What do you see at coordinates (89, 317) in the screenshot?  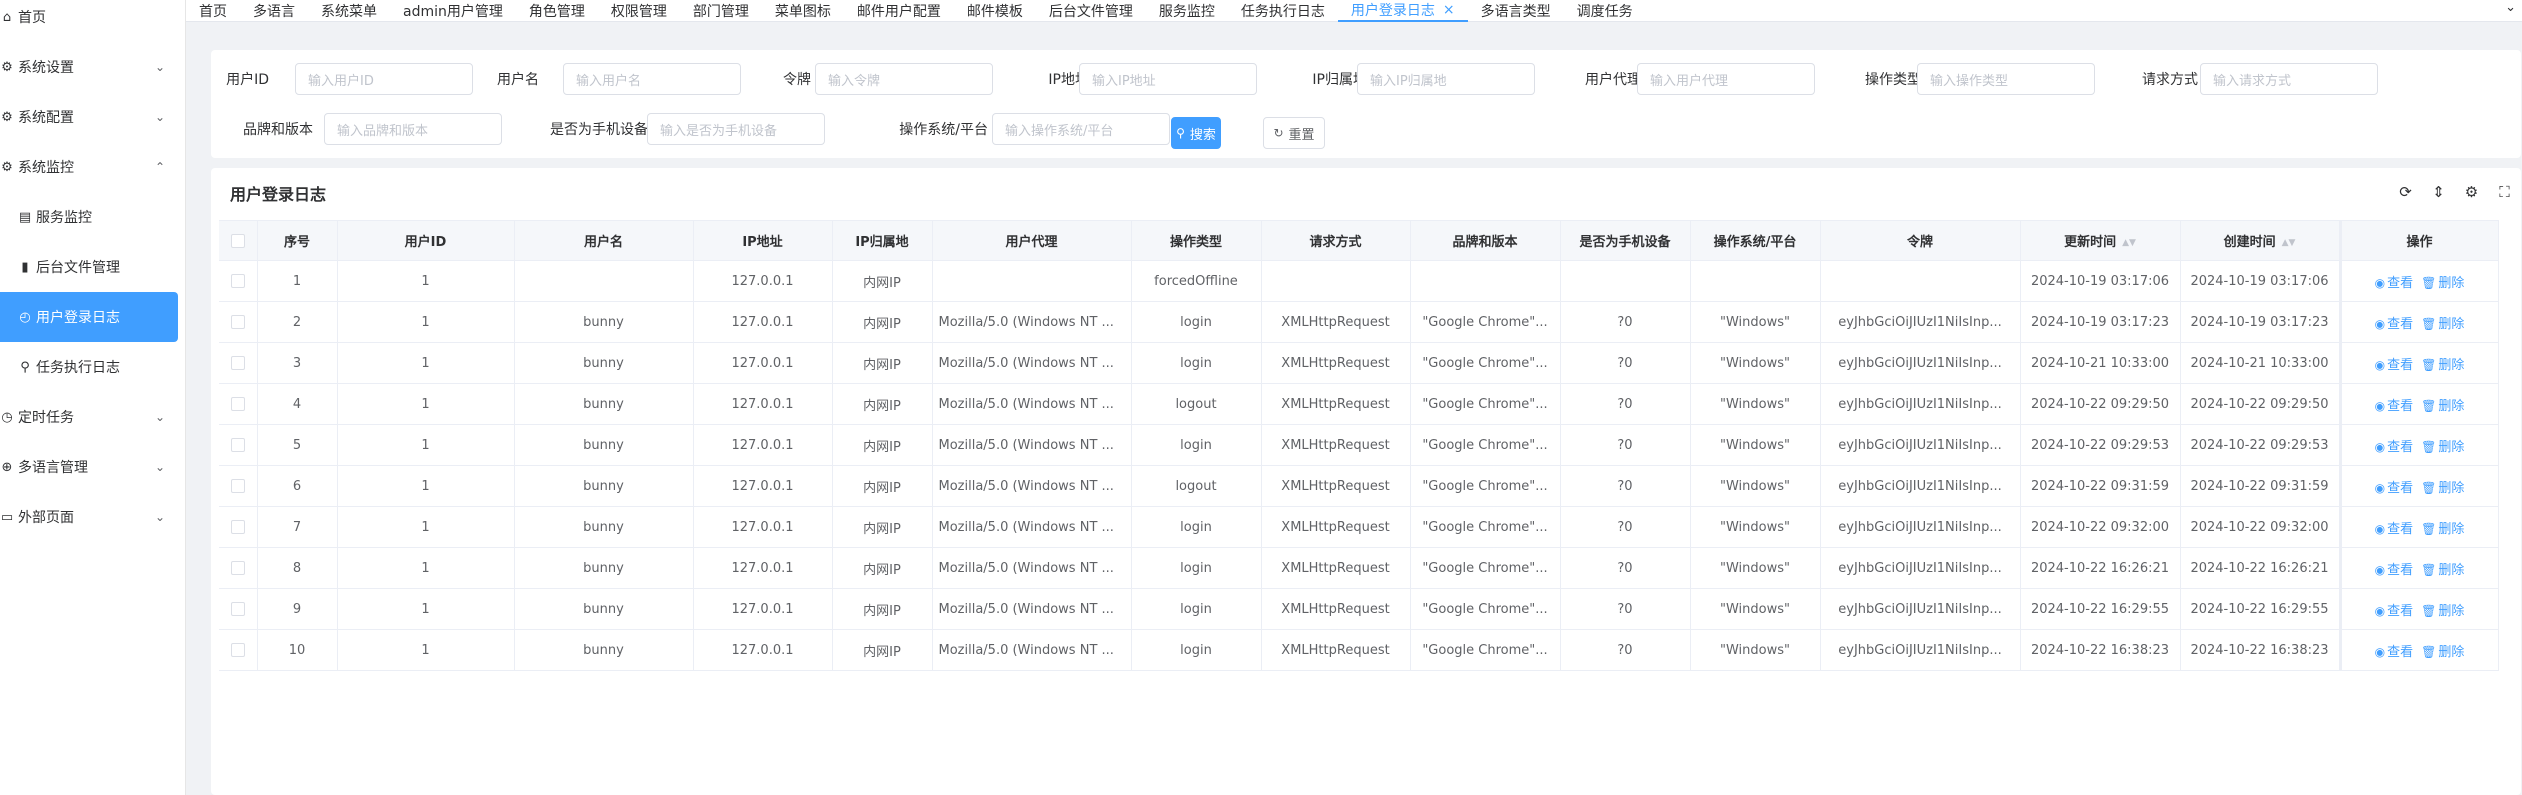 I see `sidebar-item-6: ◴ 用户登录日志` at bounding box center [89, 317].